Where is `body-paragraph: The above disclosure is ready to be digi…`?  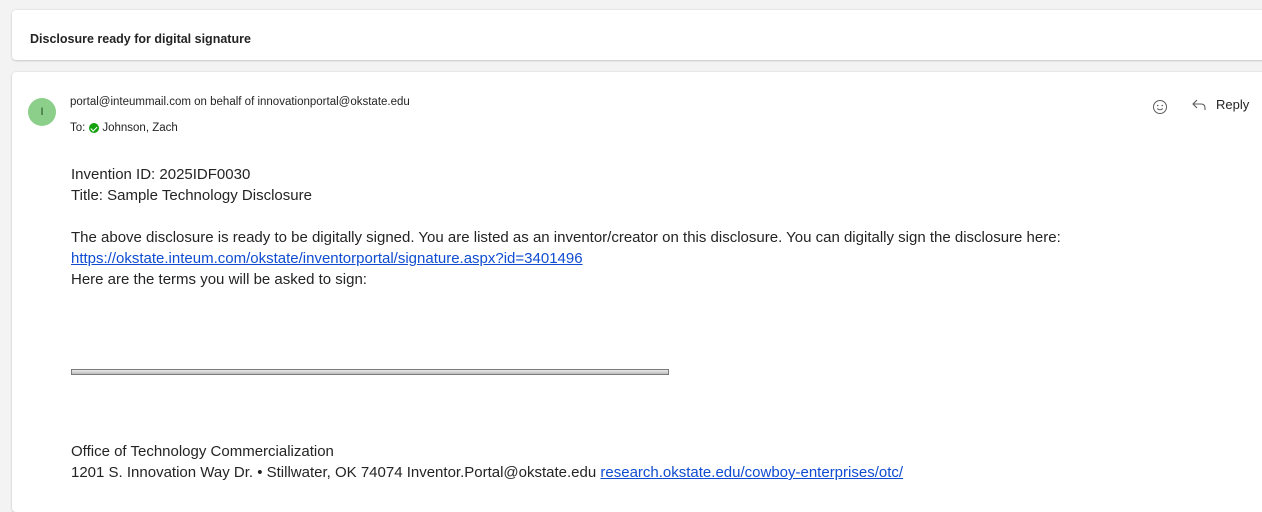
body-paragraph: The above disclosure is ready to be digi… is located at coordinates (566, 237).